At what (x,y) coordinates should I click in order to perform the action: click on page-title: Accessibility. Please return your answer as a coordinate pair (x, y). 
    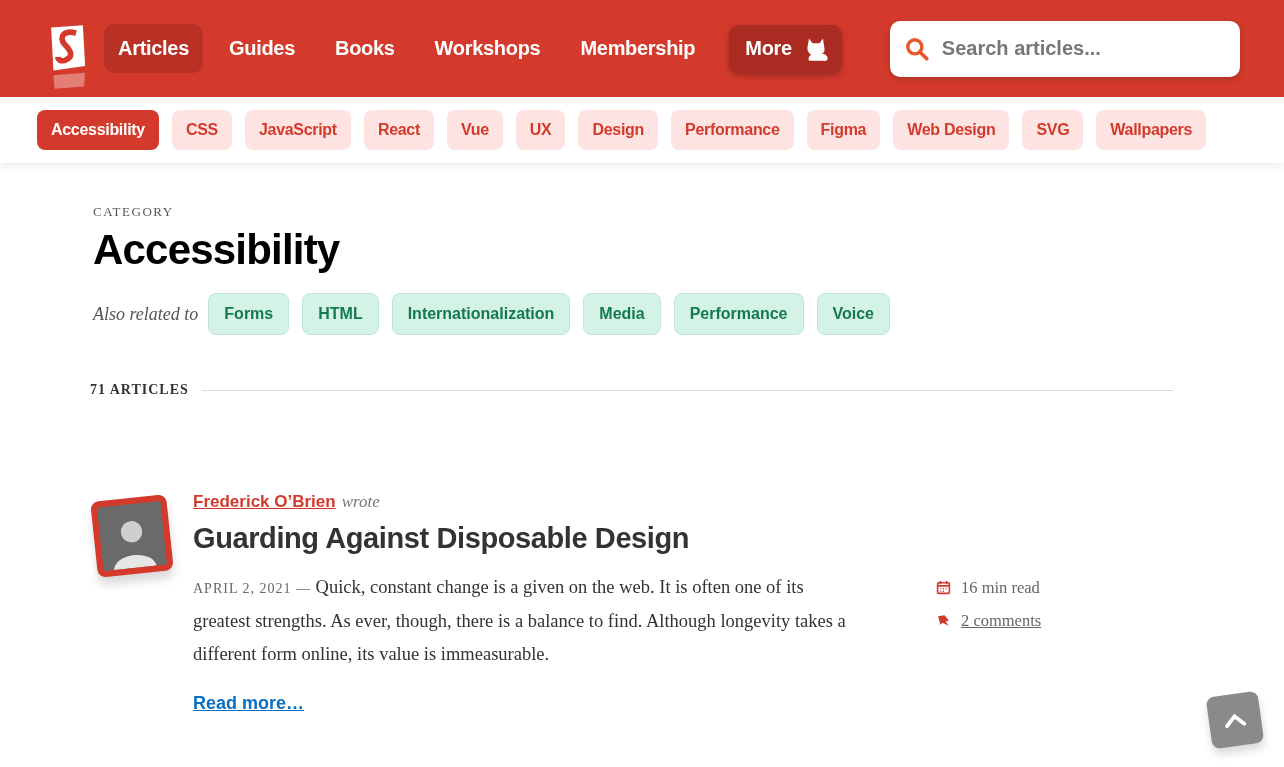
    Looking at the image, I should click on (217, 250).